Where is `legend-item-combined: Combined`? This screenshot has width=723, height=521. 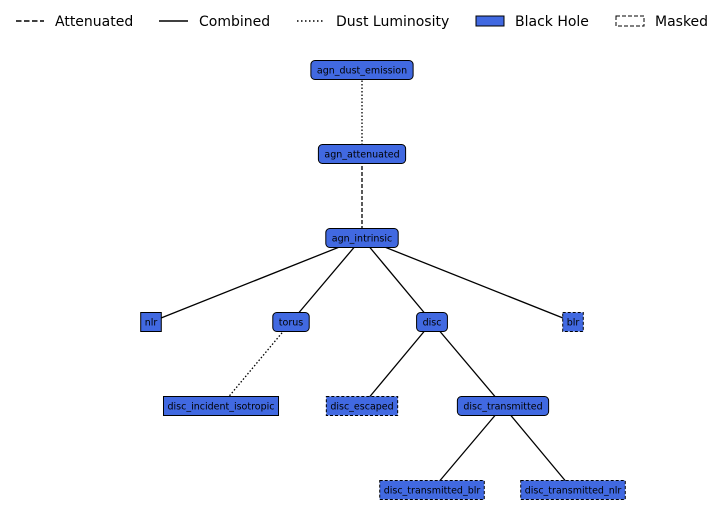 legend-item-combined: Combined is located at coordinates (214, 22).